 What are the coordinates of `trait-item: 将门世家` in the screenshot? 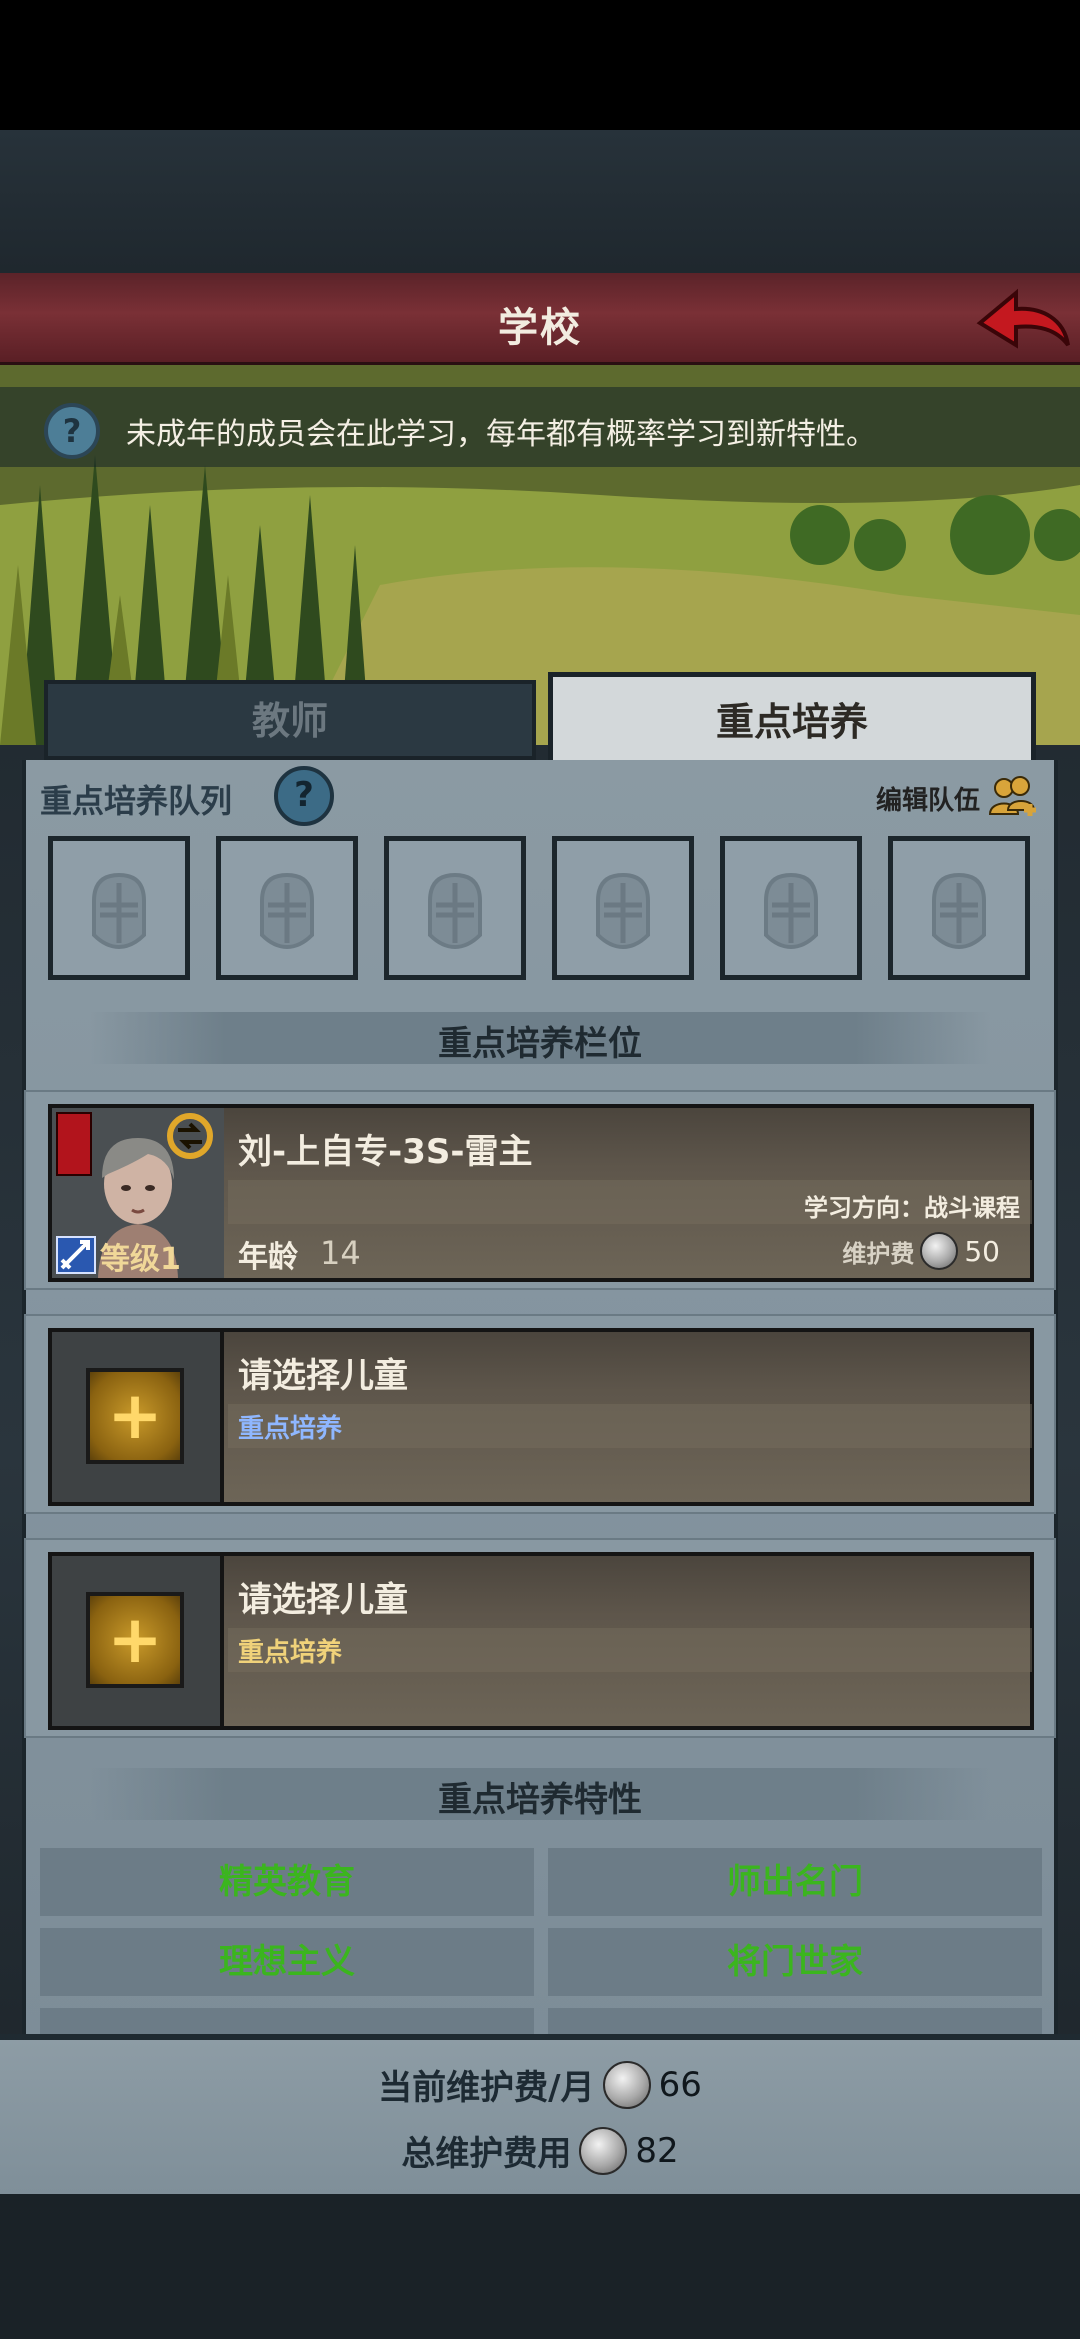 It's located at (795, 1962).